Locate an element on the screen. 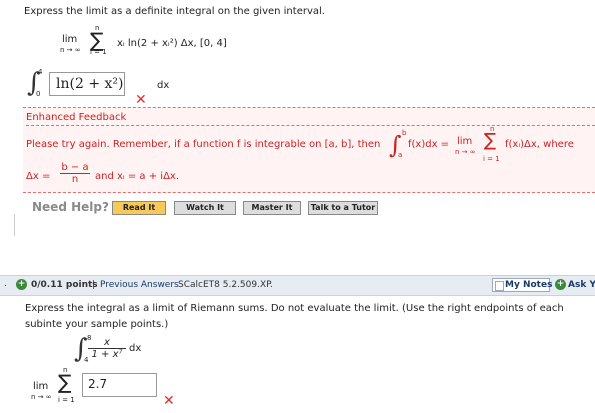 This screenshot has height=413, width=595. my-notes-label: My Notes is located at coordinates (529, 285).